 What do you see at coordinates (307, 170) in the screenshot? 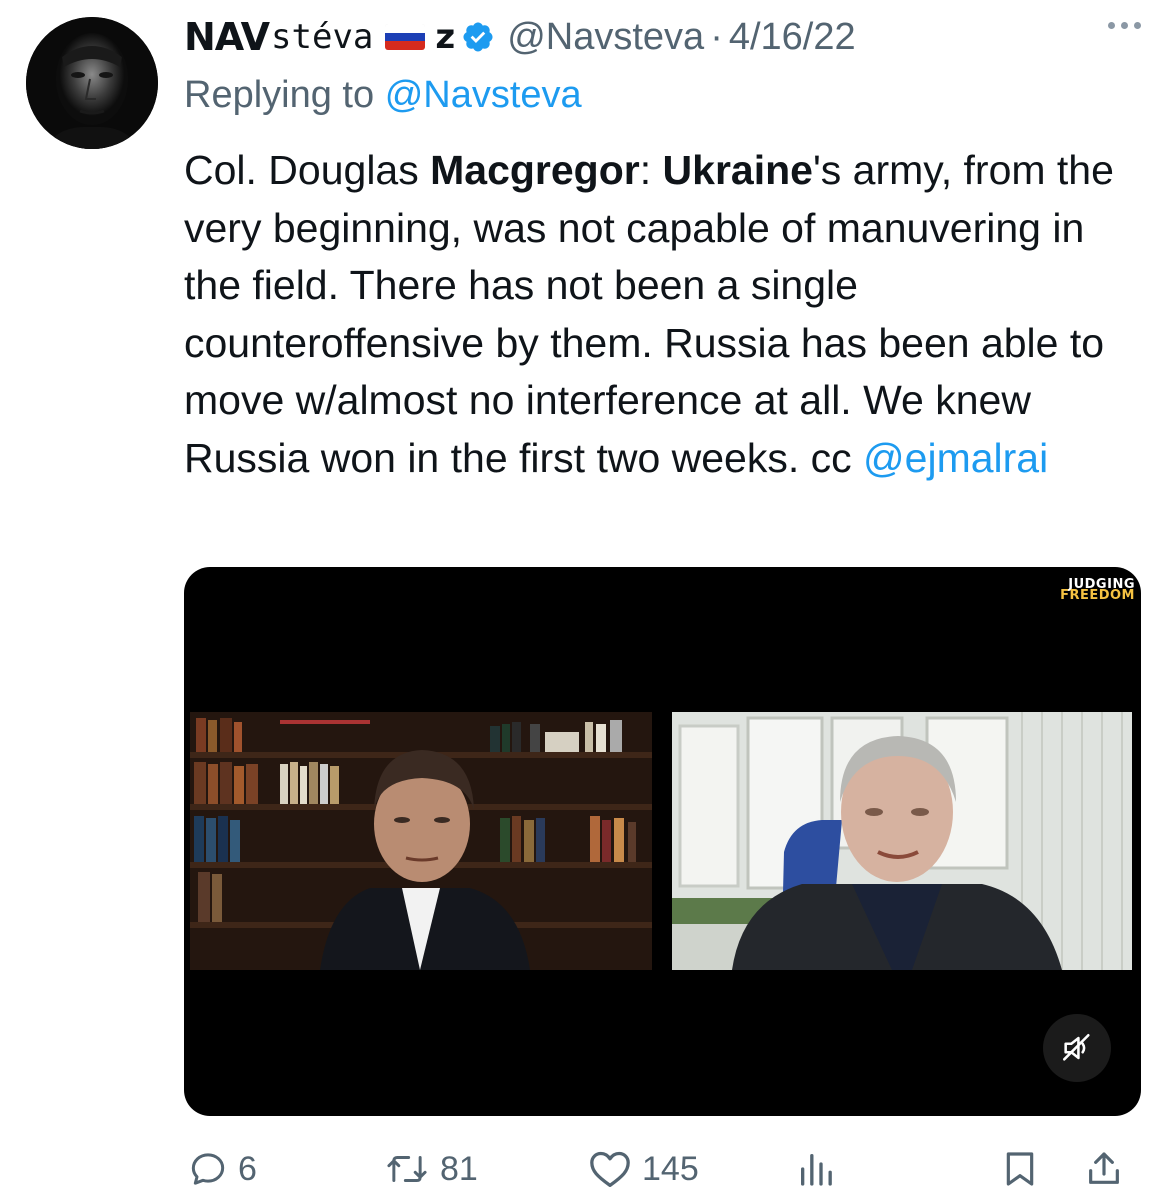
I see `tweet-text-segment: Col. Douglas` at bounding box center [307, 170].